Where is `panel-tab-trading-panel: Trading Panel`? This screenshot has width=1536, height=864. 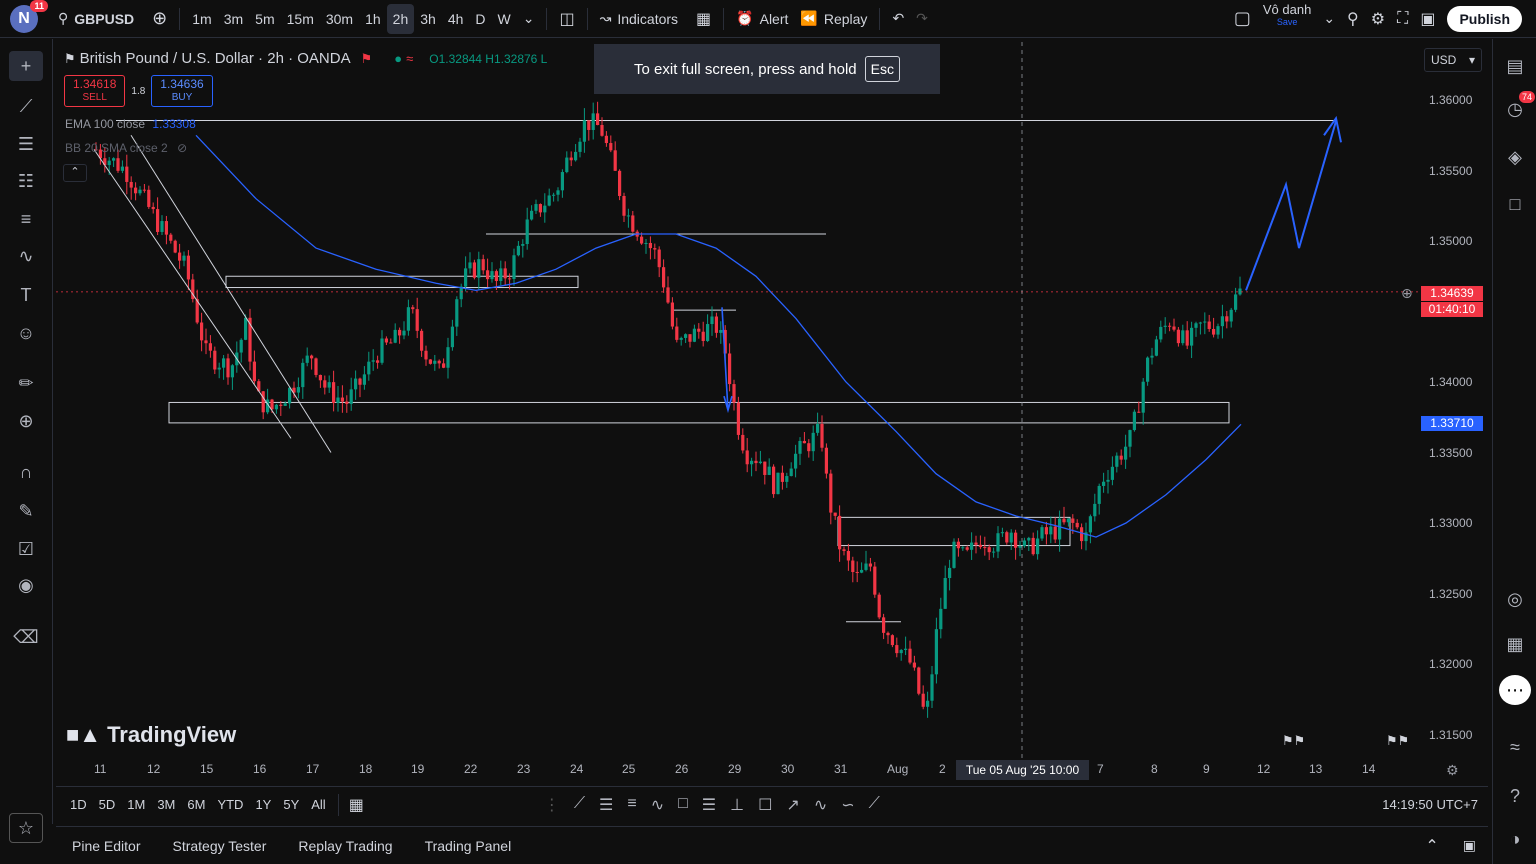
panel-tab-trading-panel: Trading Panel is located at coordinates (468, 846).